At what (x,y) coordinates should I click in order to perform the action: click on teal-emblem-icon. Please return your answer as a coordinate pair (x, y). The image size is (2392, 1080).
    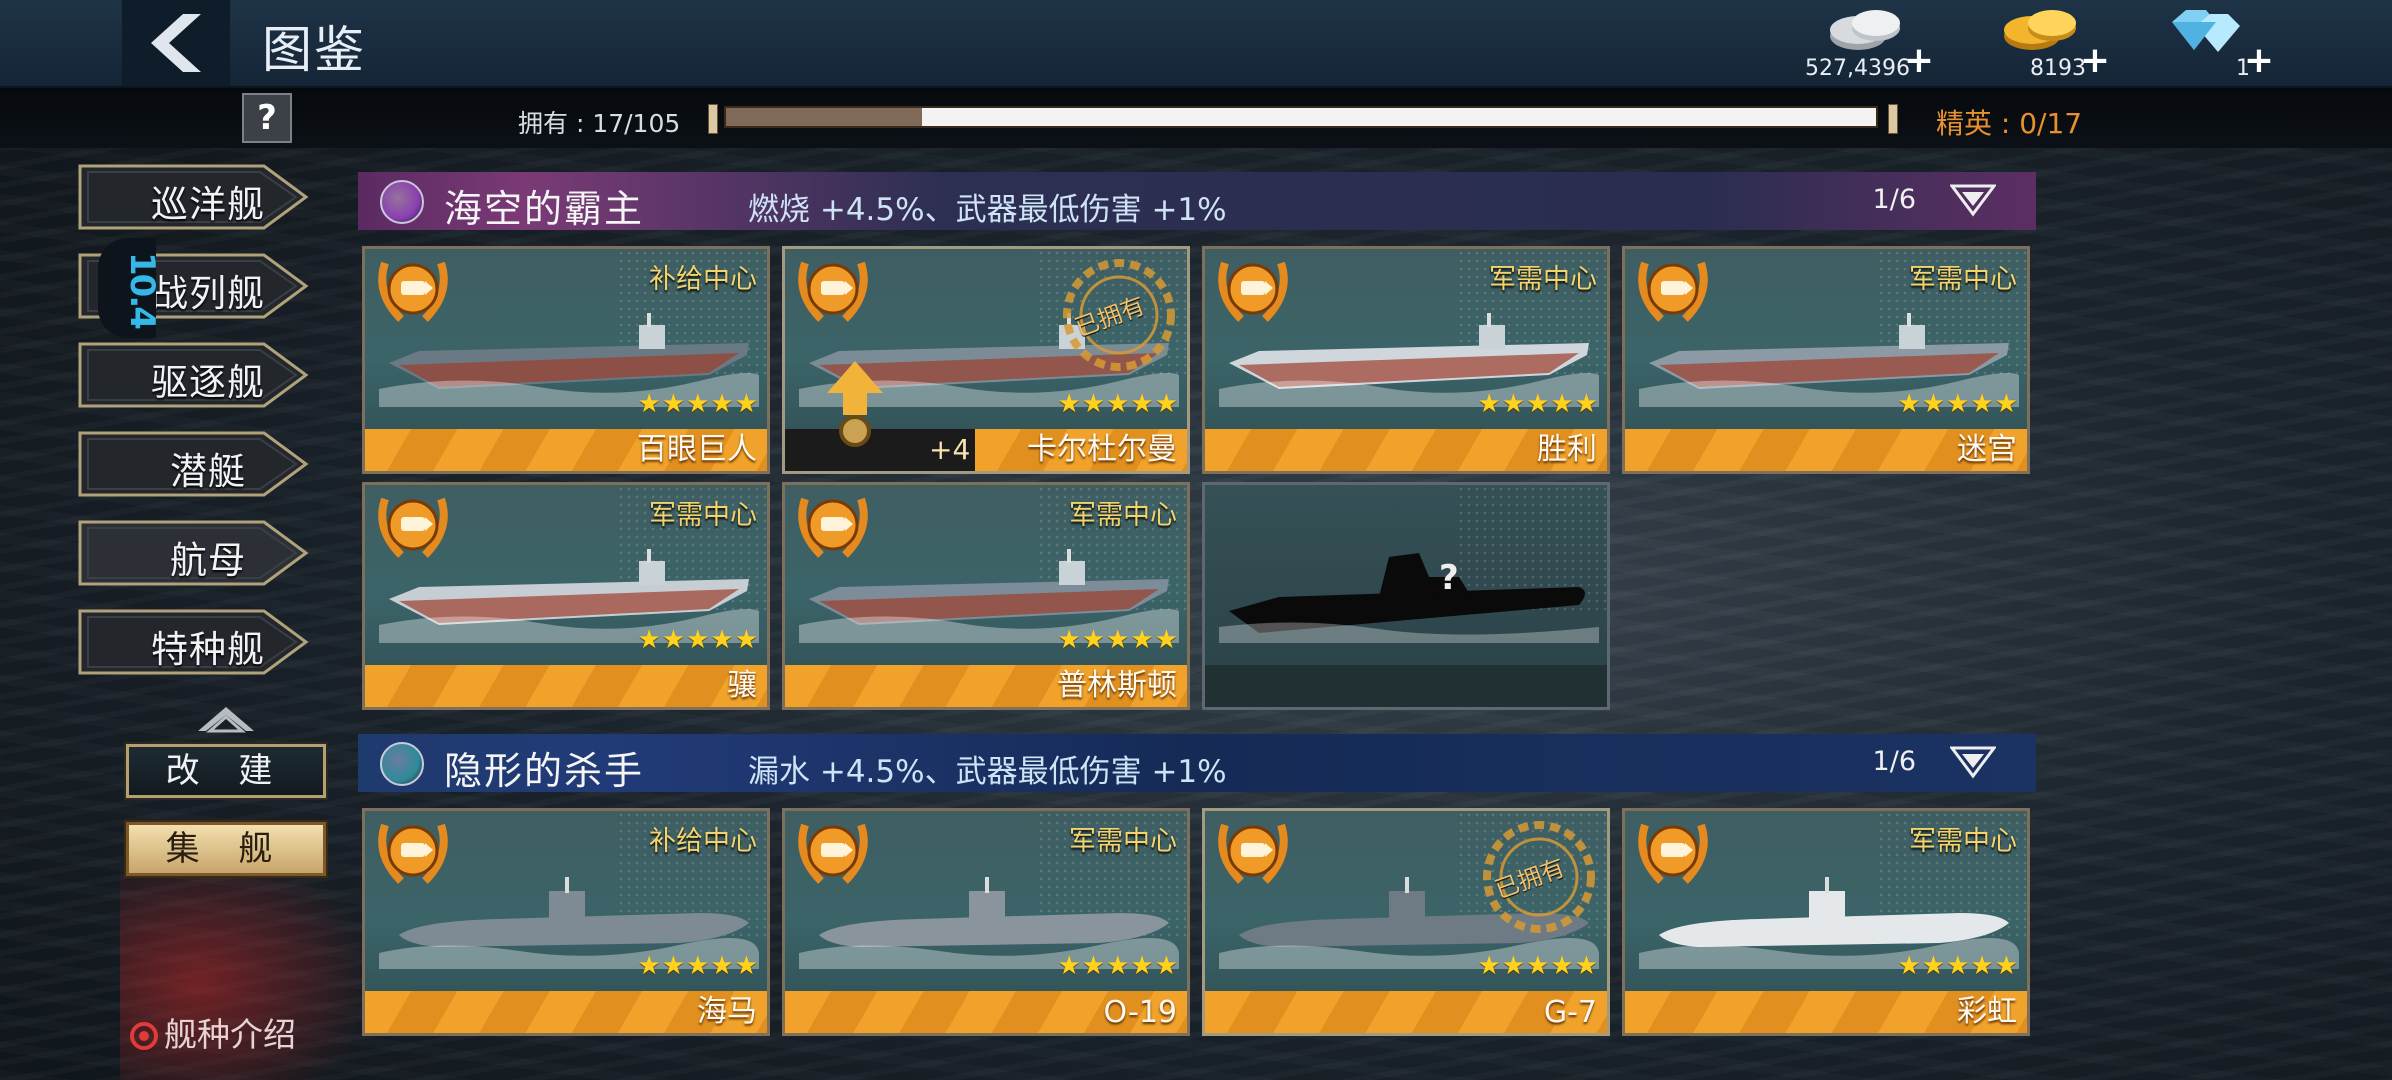
    Looking at the image, I should click on (402, 764).